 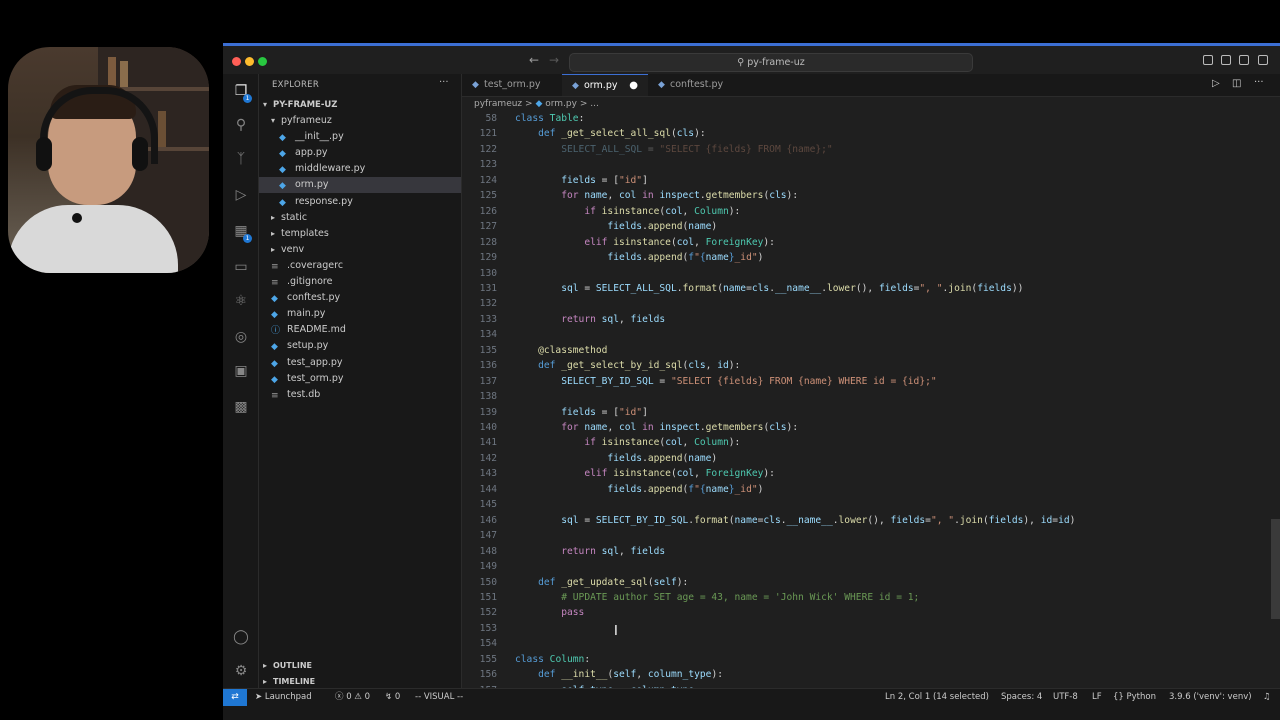 What do you see at coordinates (771, 62) in the screenshot?
I see `command-center: ⚲ py-frame-uz` at bounding box center [771, 62].